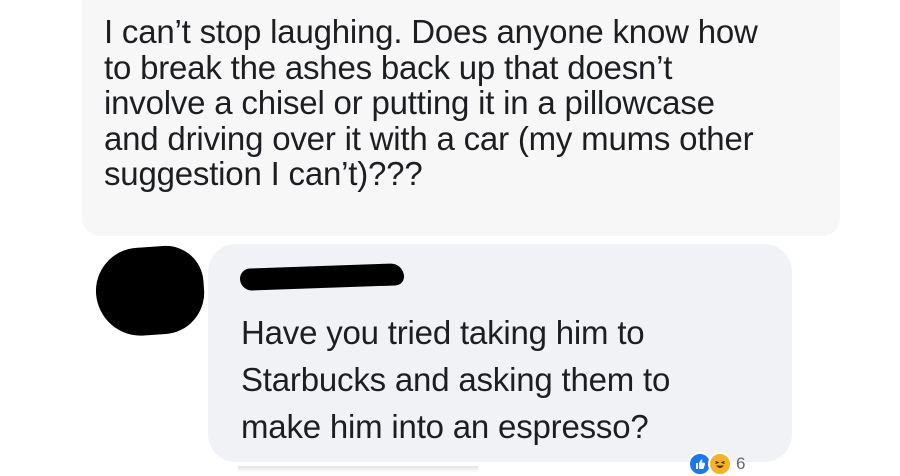 This screenshot has width=900, height=476. What do you see at coordinates (358, 469) in the screenshot?
I see `cutoff-action-row` at bounding box center [358, 469].